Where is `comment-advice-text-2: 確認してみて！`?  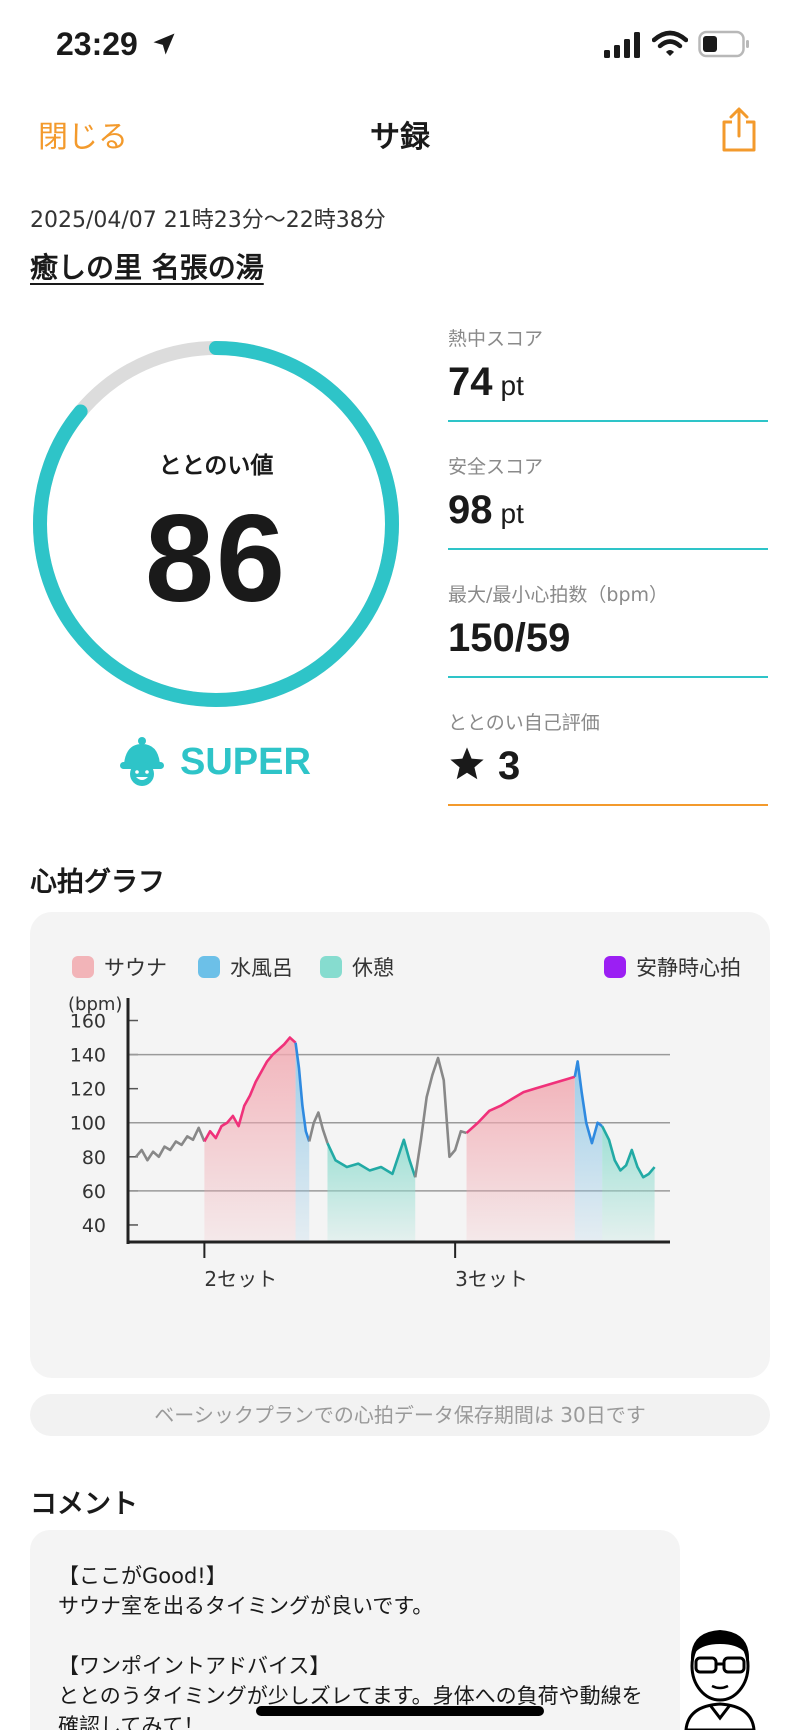
comment-advice-text-2: 確認してみて！ is located at coordinates (131, 1722).